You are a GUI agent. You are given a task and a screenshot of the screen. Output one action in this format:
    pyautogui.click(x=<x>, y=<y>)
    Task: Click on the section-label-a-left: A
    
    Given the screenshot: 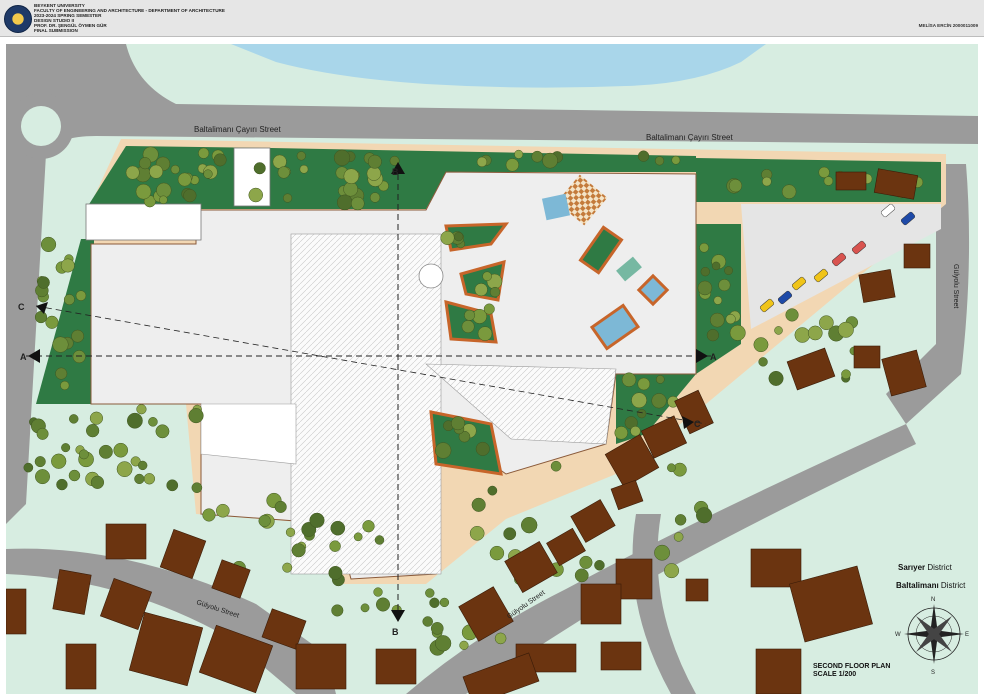 What is the action you would take?
    pyautogui.click(x=23, y=357)
    